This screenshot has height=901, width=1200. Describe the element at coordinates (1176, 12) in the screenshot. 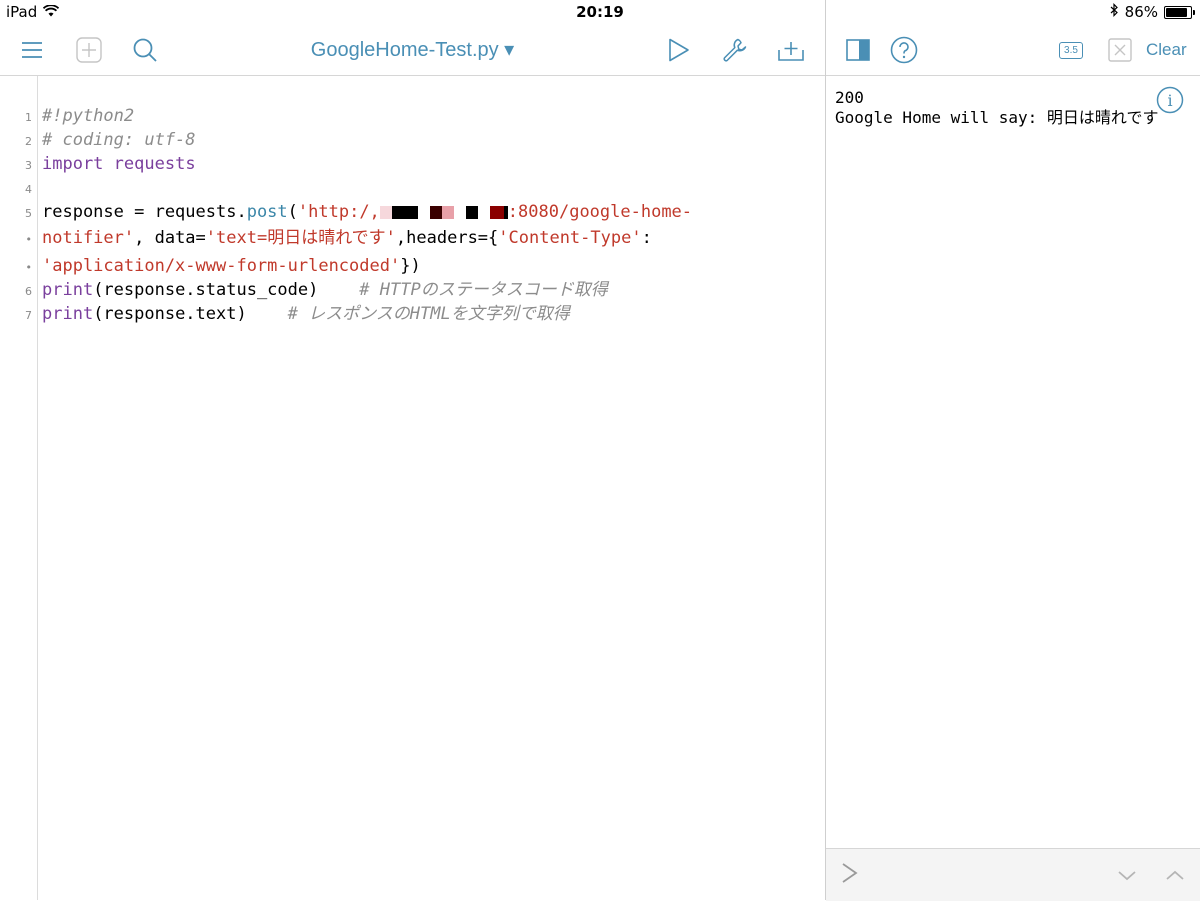

I see `battery-fill` at that location.